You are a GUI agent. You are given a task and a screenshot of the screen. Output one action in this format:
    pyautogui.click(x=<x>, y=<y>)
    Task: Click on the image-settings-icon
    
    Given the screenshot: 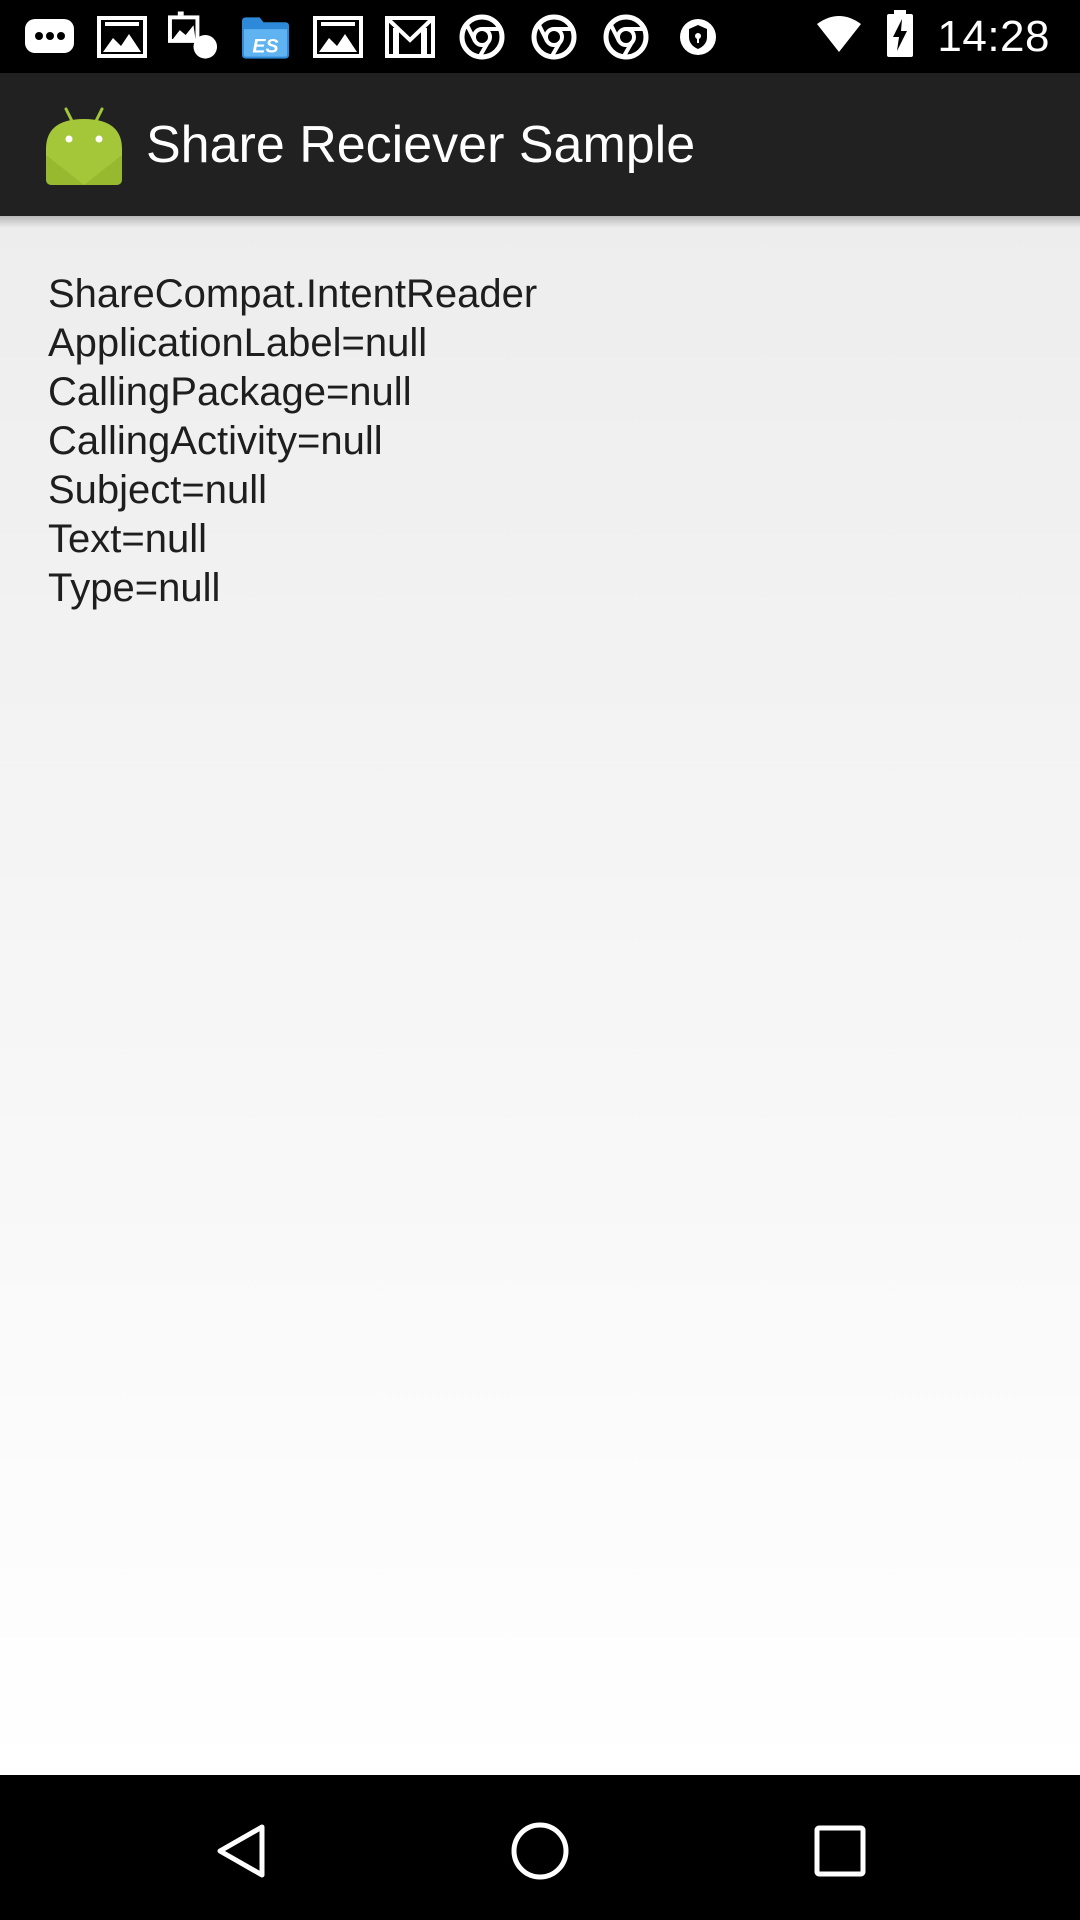 What is the action you would take?
    pyautogui.click(x=193, y=36)
    